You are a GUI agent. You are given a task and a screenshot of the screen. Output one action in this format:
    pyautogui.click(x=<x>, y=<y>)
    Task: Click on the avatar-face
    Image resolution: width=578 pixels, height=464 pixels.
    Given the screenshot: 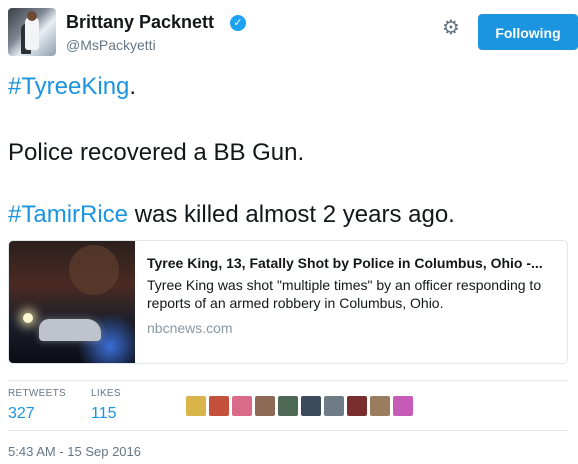 What is the action you would take?
    pyautogui.click(x=32, y=16)
    